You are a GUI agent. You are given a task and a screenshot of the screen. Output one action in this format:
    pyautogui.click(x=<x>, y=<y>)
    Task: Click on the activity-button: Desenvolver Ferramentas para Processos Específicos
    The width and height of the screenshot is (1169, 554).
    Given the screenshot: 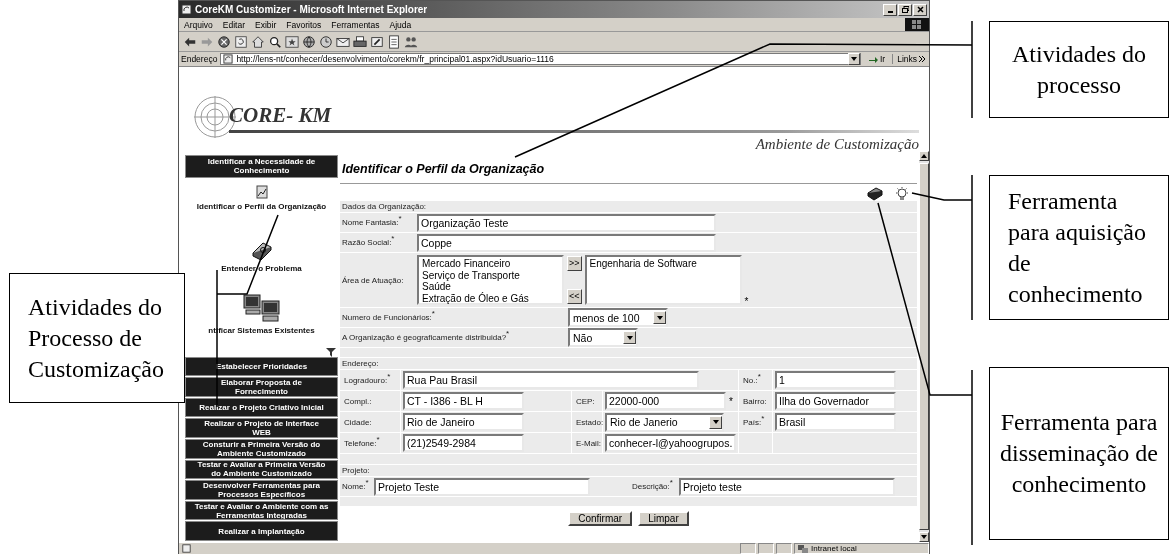 What is the action you would take?
    pyautogui.click(x=261, y=490)
    